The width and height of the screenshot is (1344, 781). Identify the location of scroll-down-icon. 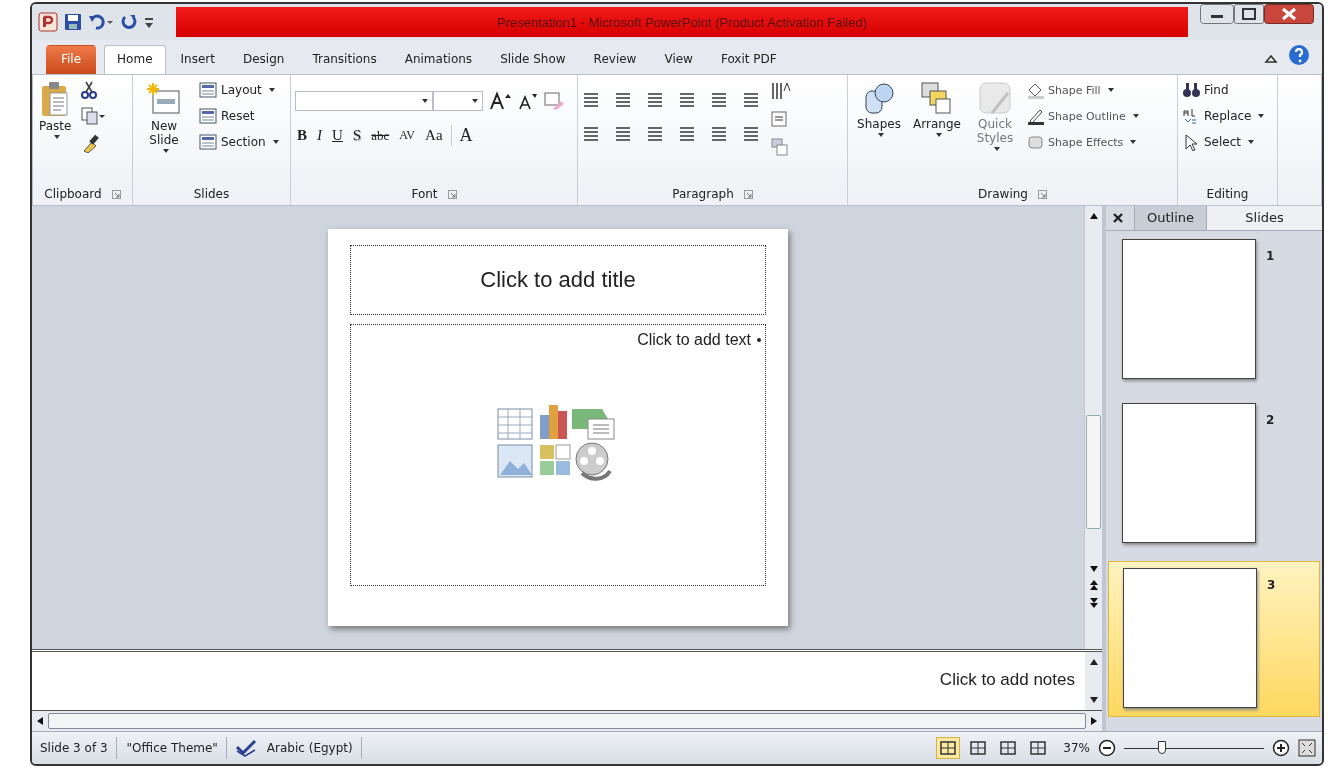
(1093, 569).